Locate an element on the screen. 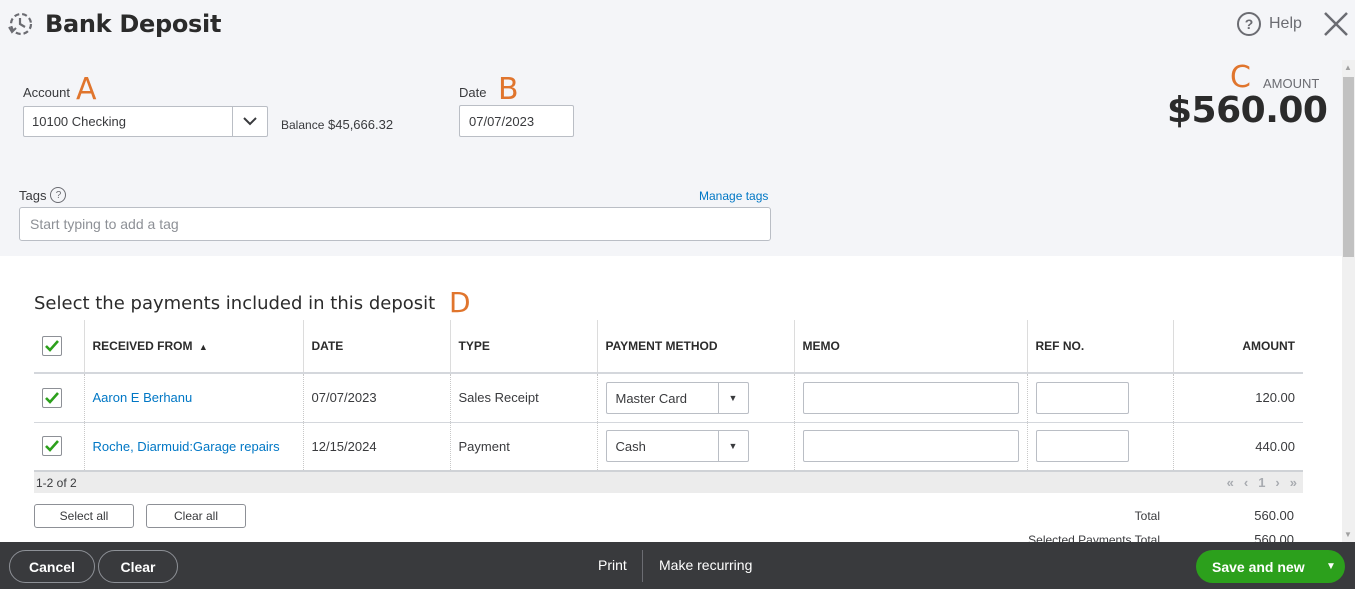  print-button: Print is located at coordinates (612, 565).